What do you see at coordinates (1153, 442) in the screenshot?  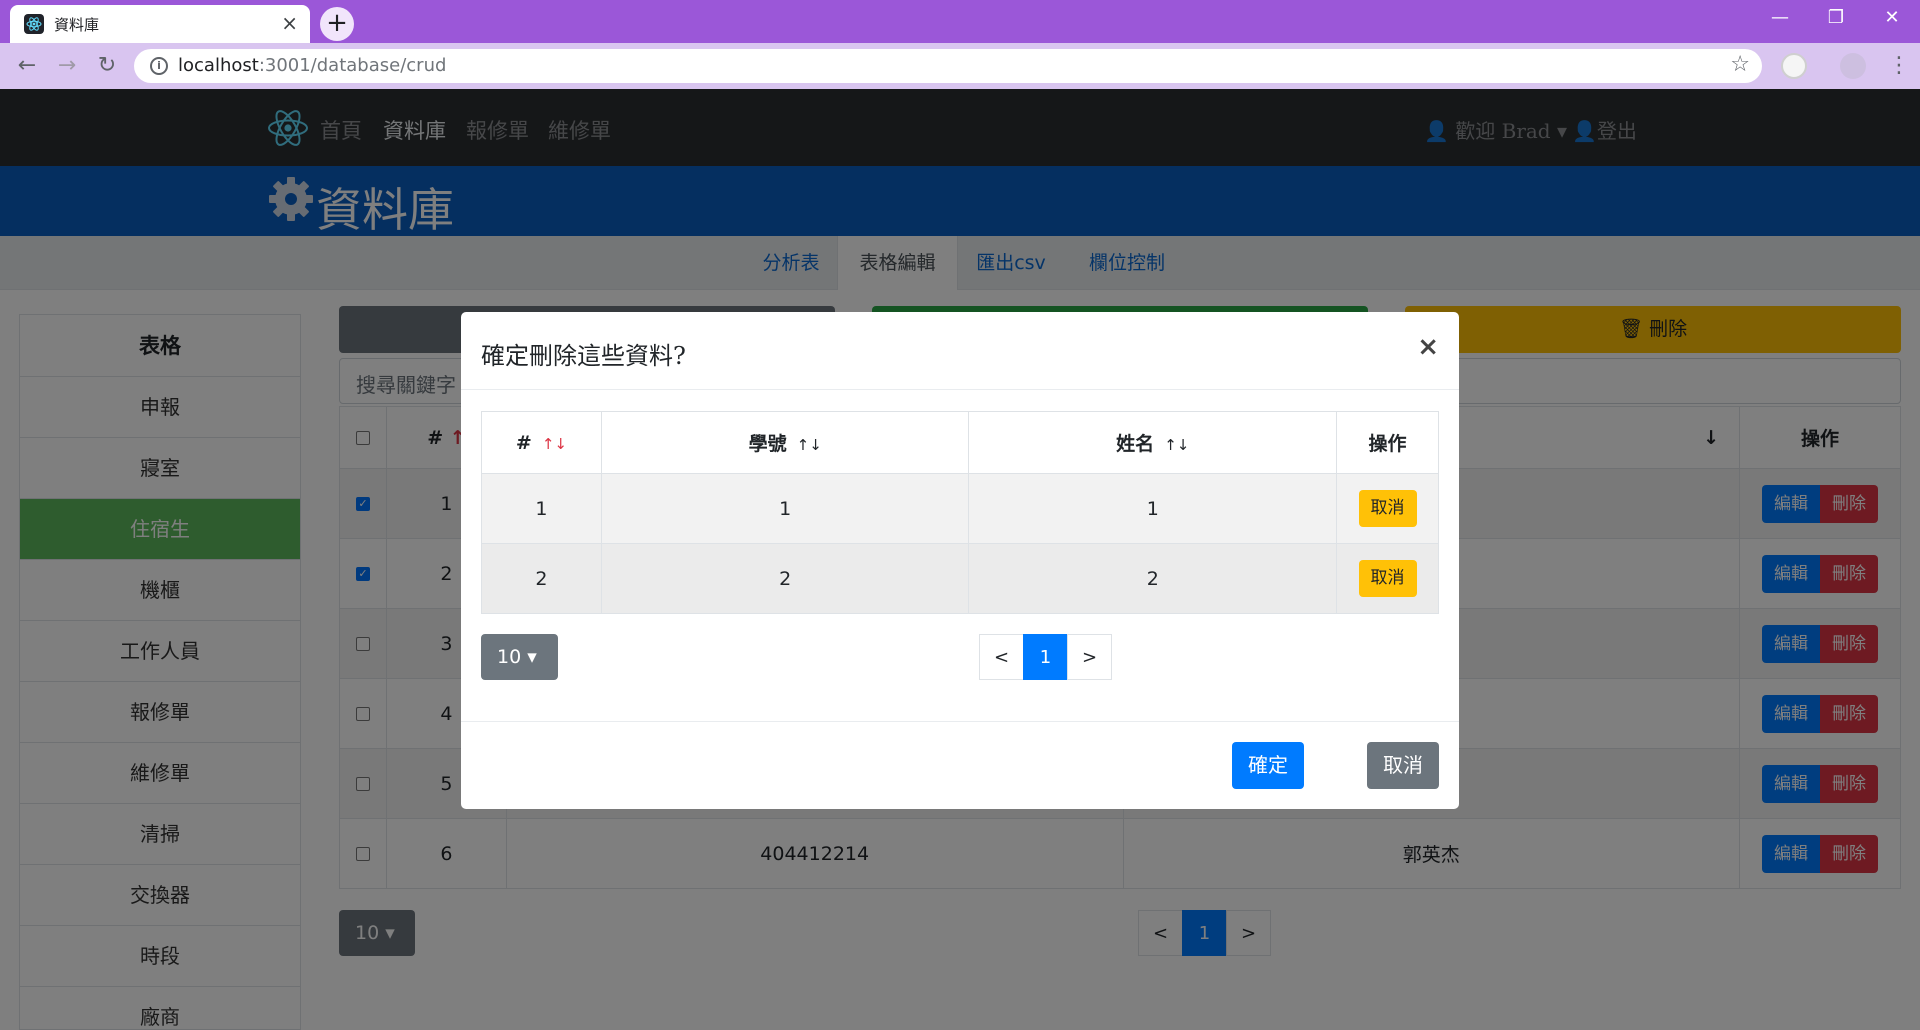 I see `modal-header-name: 姓名 ↑↓` at bounding box center [1153, 442].